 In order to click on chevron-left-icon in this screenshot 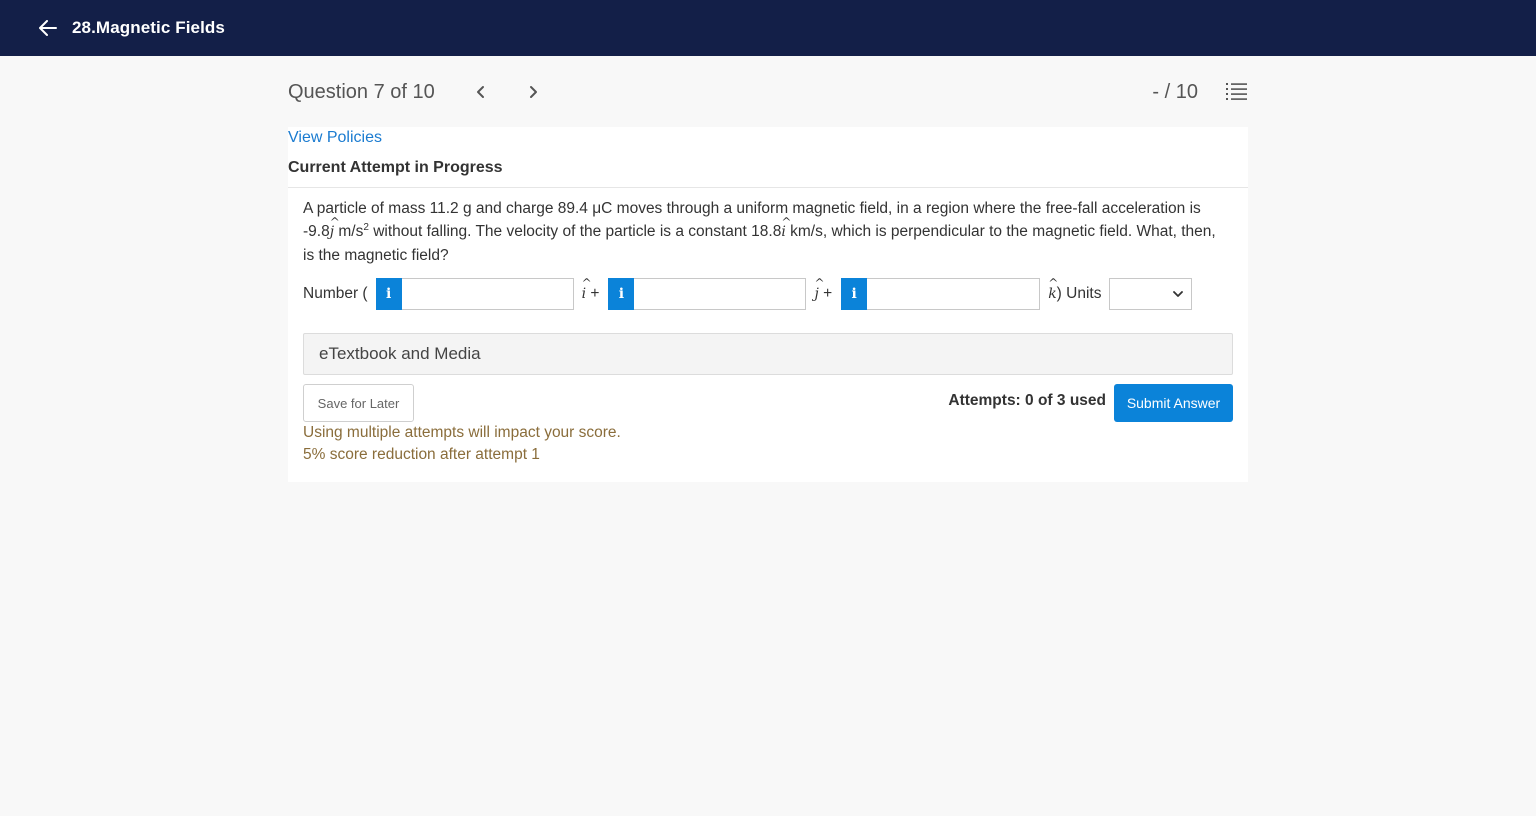, I will do `click(480, 92)`.